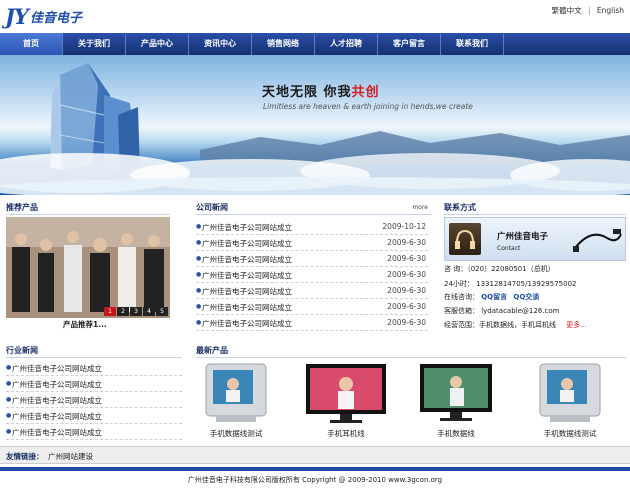 This screenshot has width=630, height=495. What do you see at coordinates (307, 92) in the screenshot?
I see `banner-title-main: 天地无限 你我` at bounding box center [307, 92].